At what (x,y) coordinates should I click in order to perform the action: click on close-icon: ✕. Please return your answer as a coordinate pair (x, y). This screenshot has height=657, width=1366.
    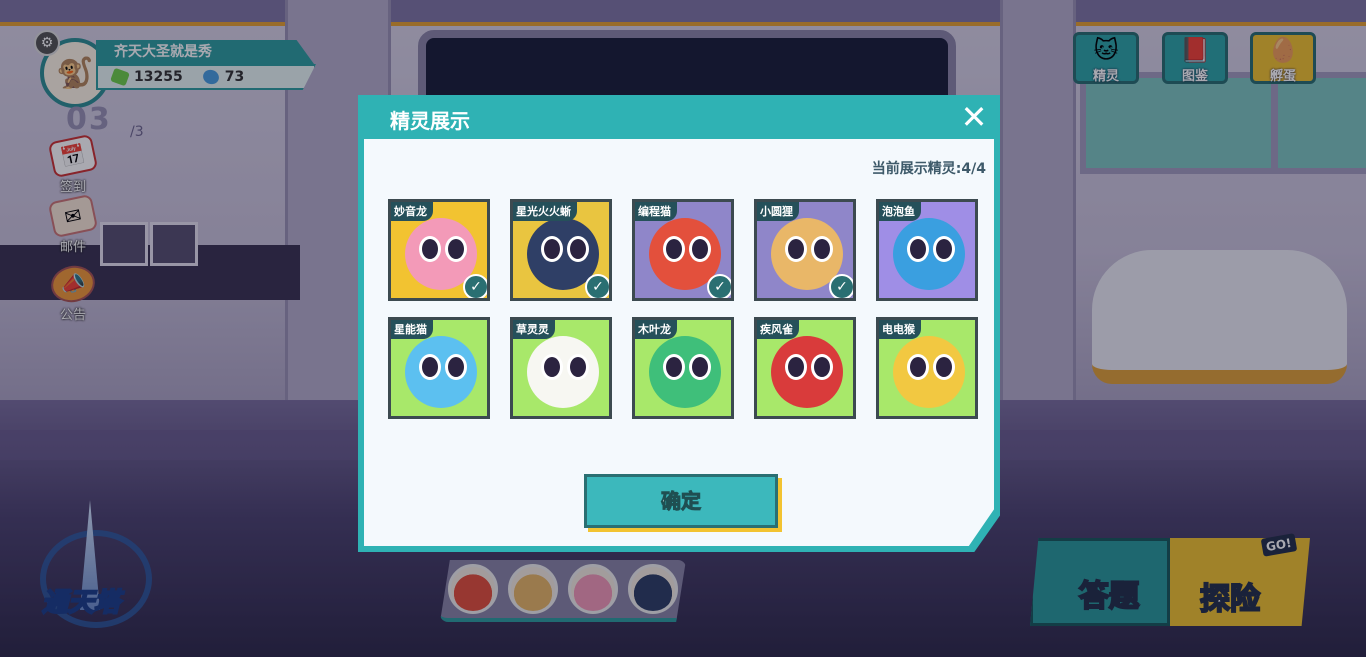
    Looking at the image, I should click on (974, 117).